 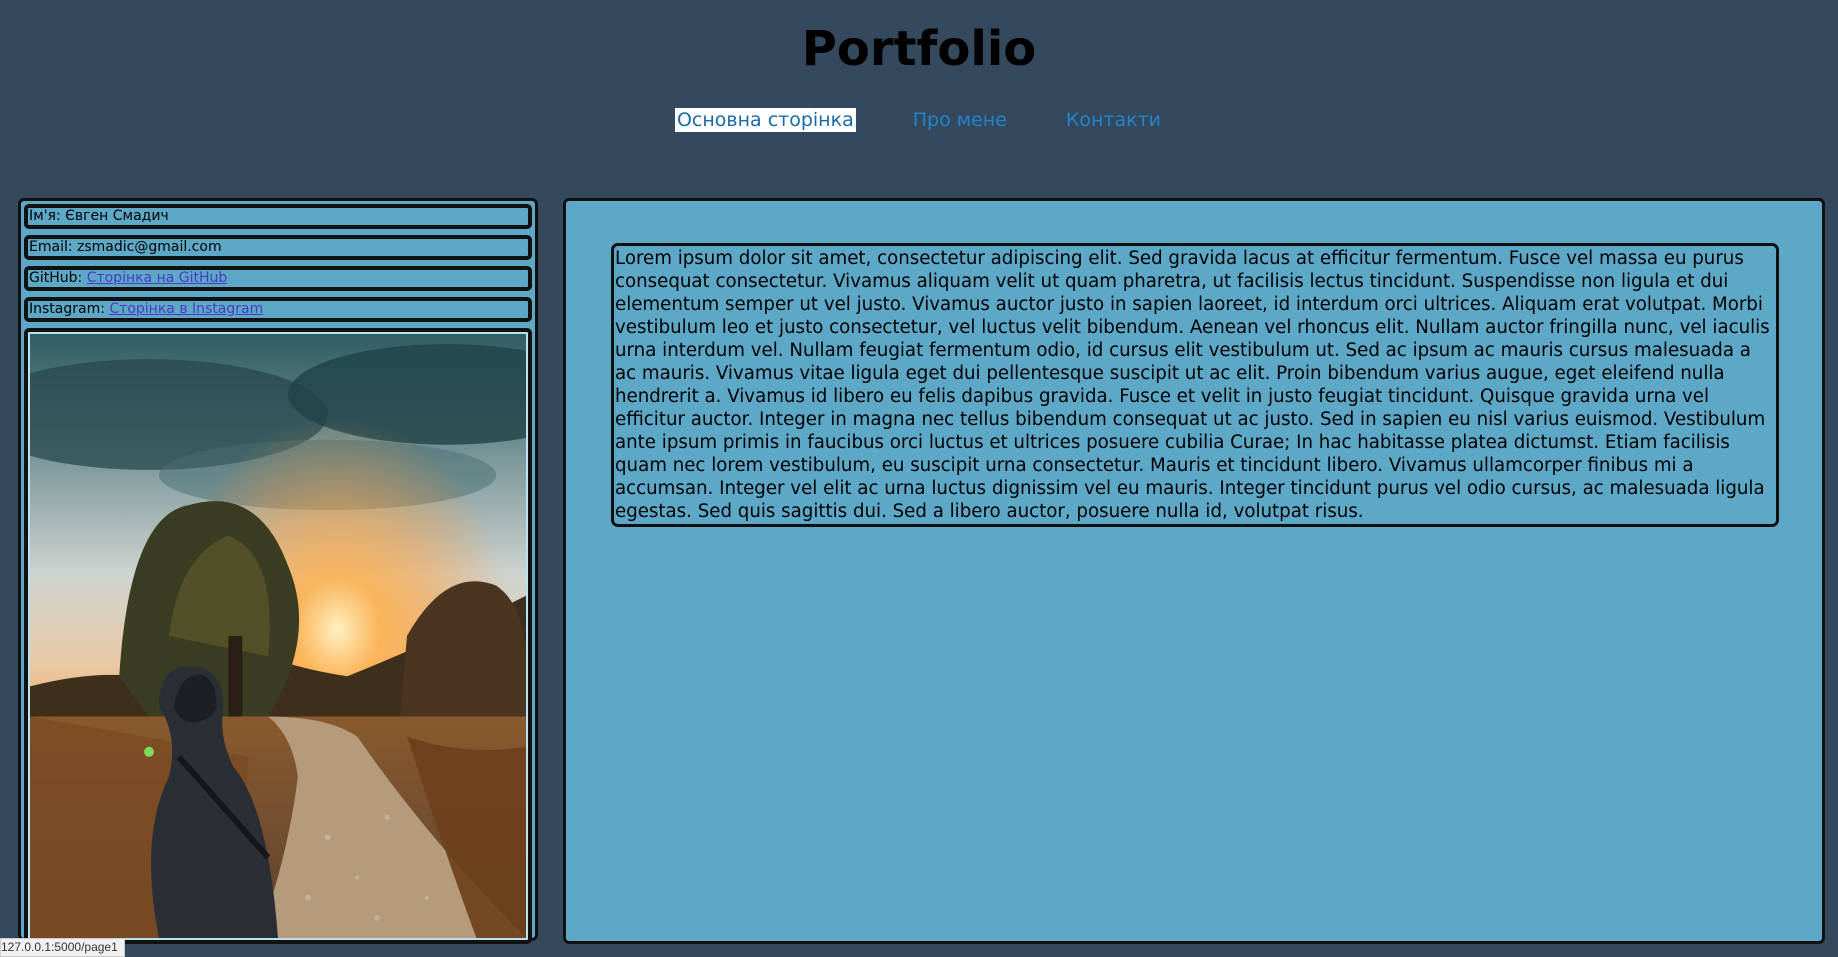 I want to click on nav-link-about: Про мене, so click(x=960, y=120).